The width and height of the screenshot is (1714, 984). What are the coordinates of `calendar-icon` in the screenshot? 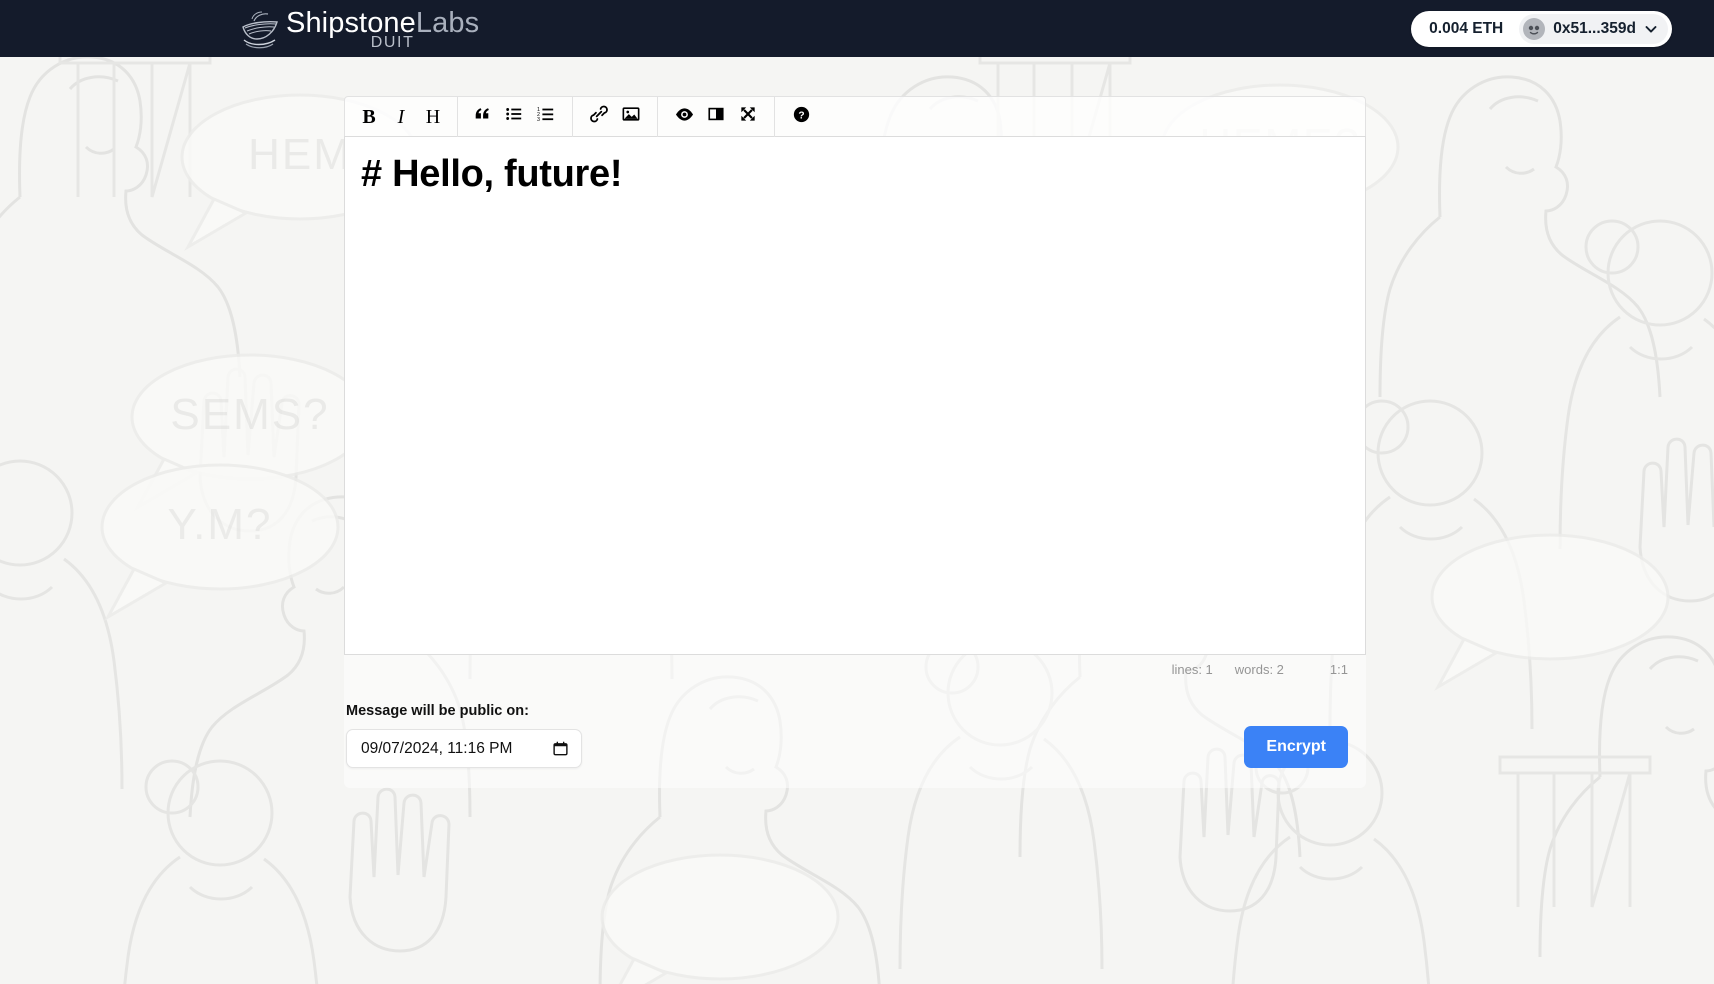 It's located at (560, 748).